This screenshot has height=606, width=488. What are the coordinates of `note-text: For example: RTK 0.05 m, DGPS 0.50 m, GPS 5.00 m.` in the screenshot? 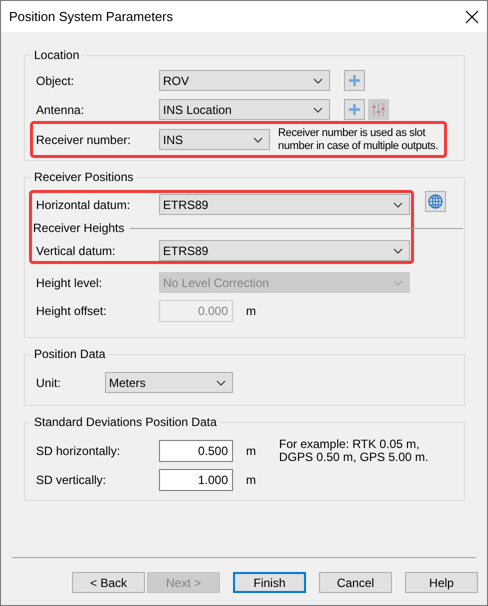 It's located at (353, 451).